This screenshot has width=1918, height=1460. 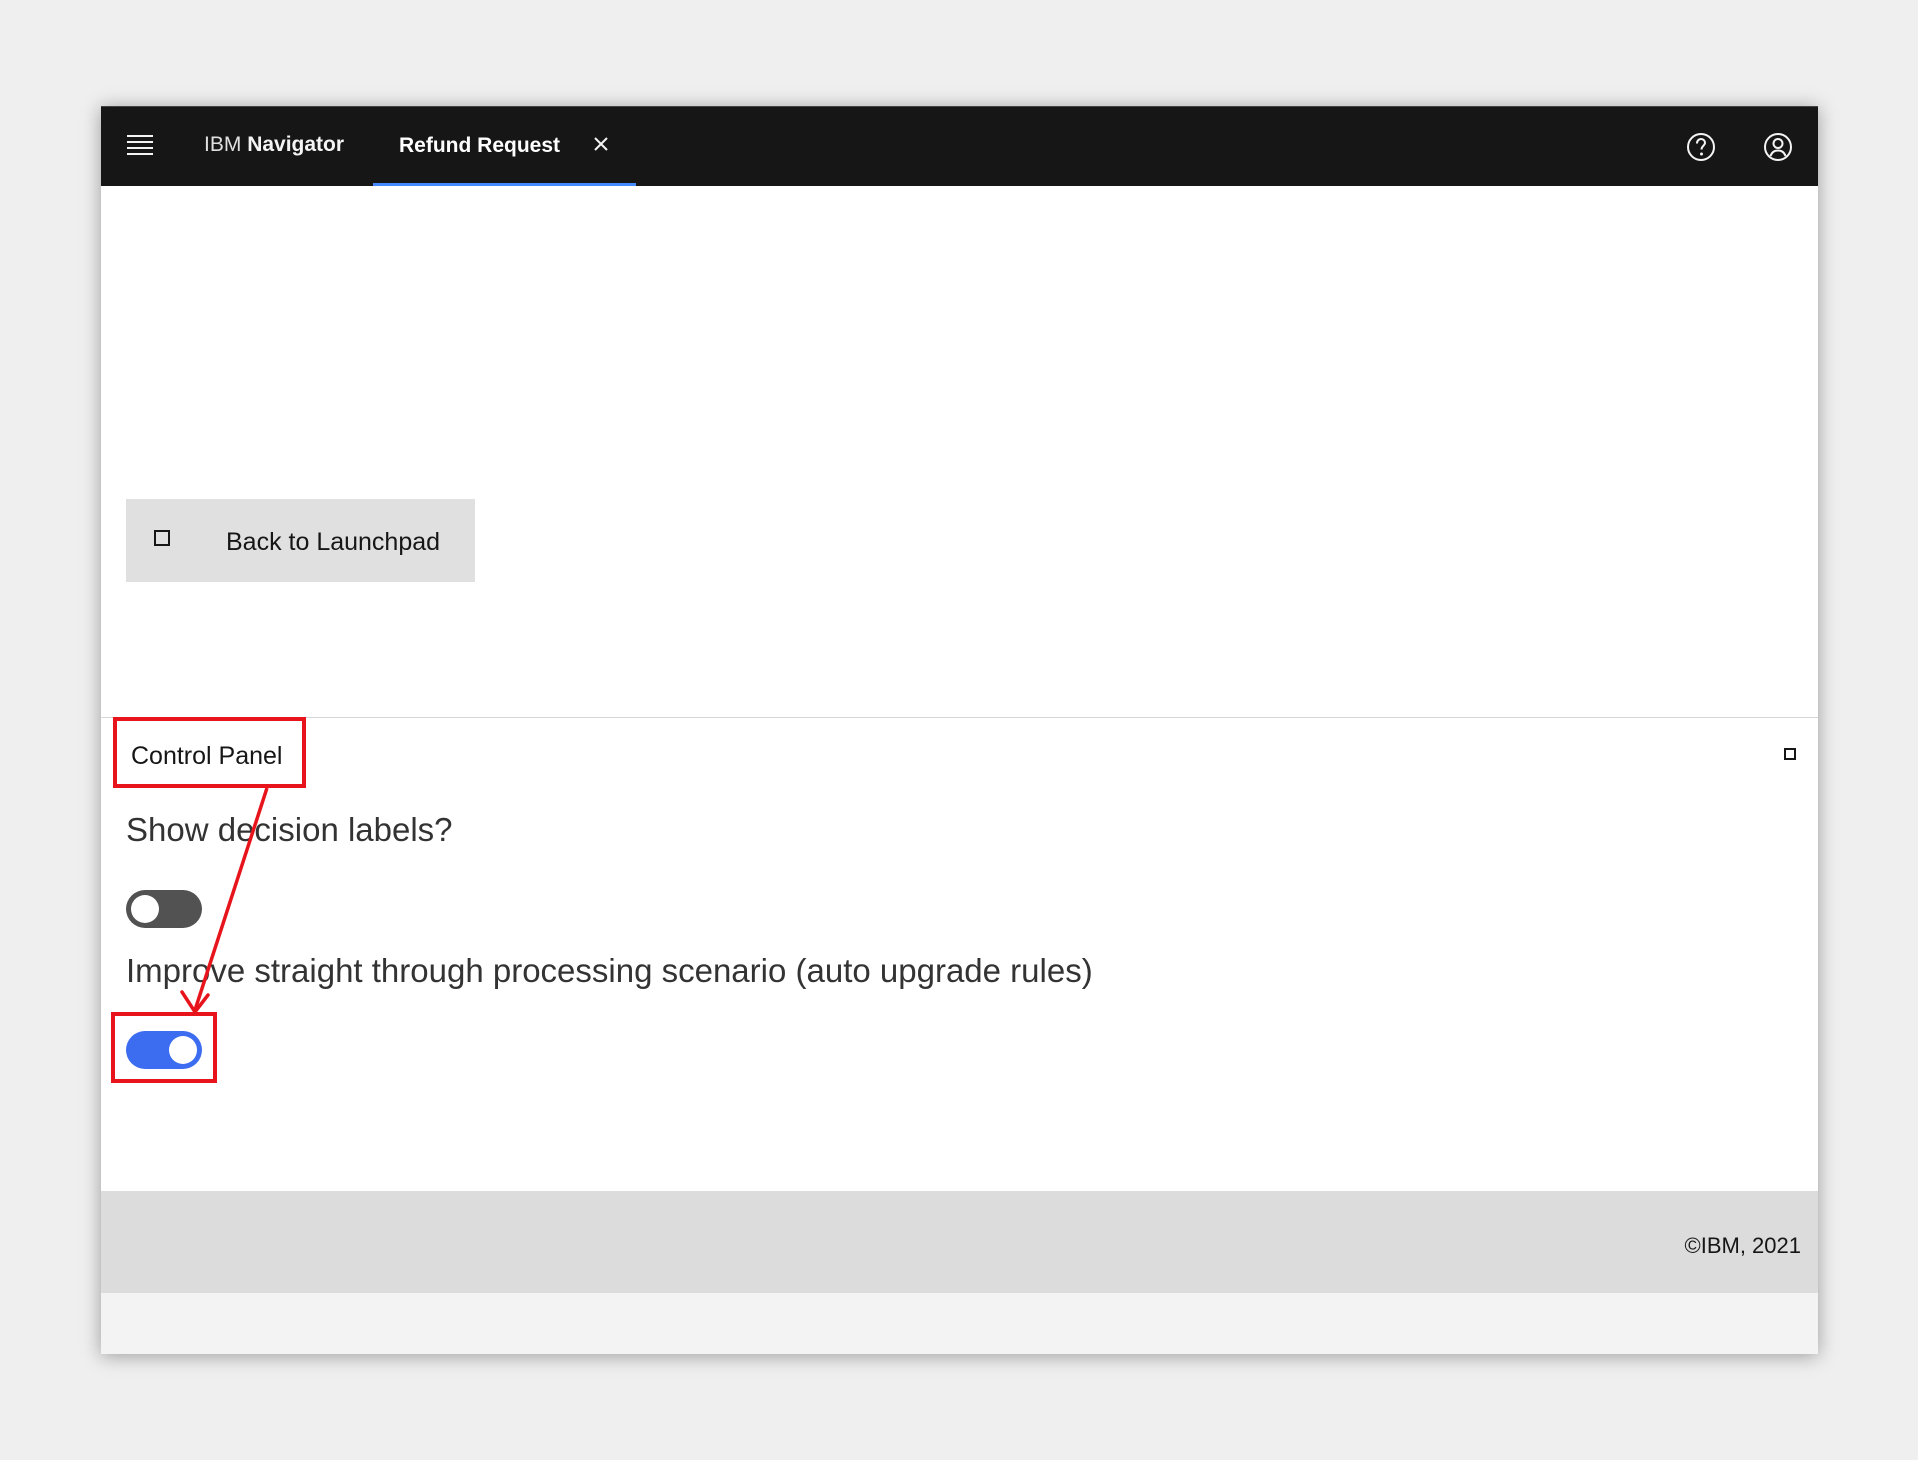 I want to click on brand-title: IBM Navigator, so click(x=274, y=145).